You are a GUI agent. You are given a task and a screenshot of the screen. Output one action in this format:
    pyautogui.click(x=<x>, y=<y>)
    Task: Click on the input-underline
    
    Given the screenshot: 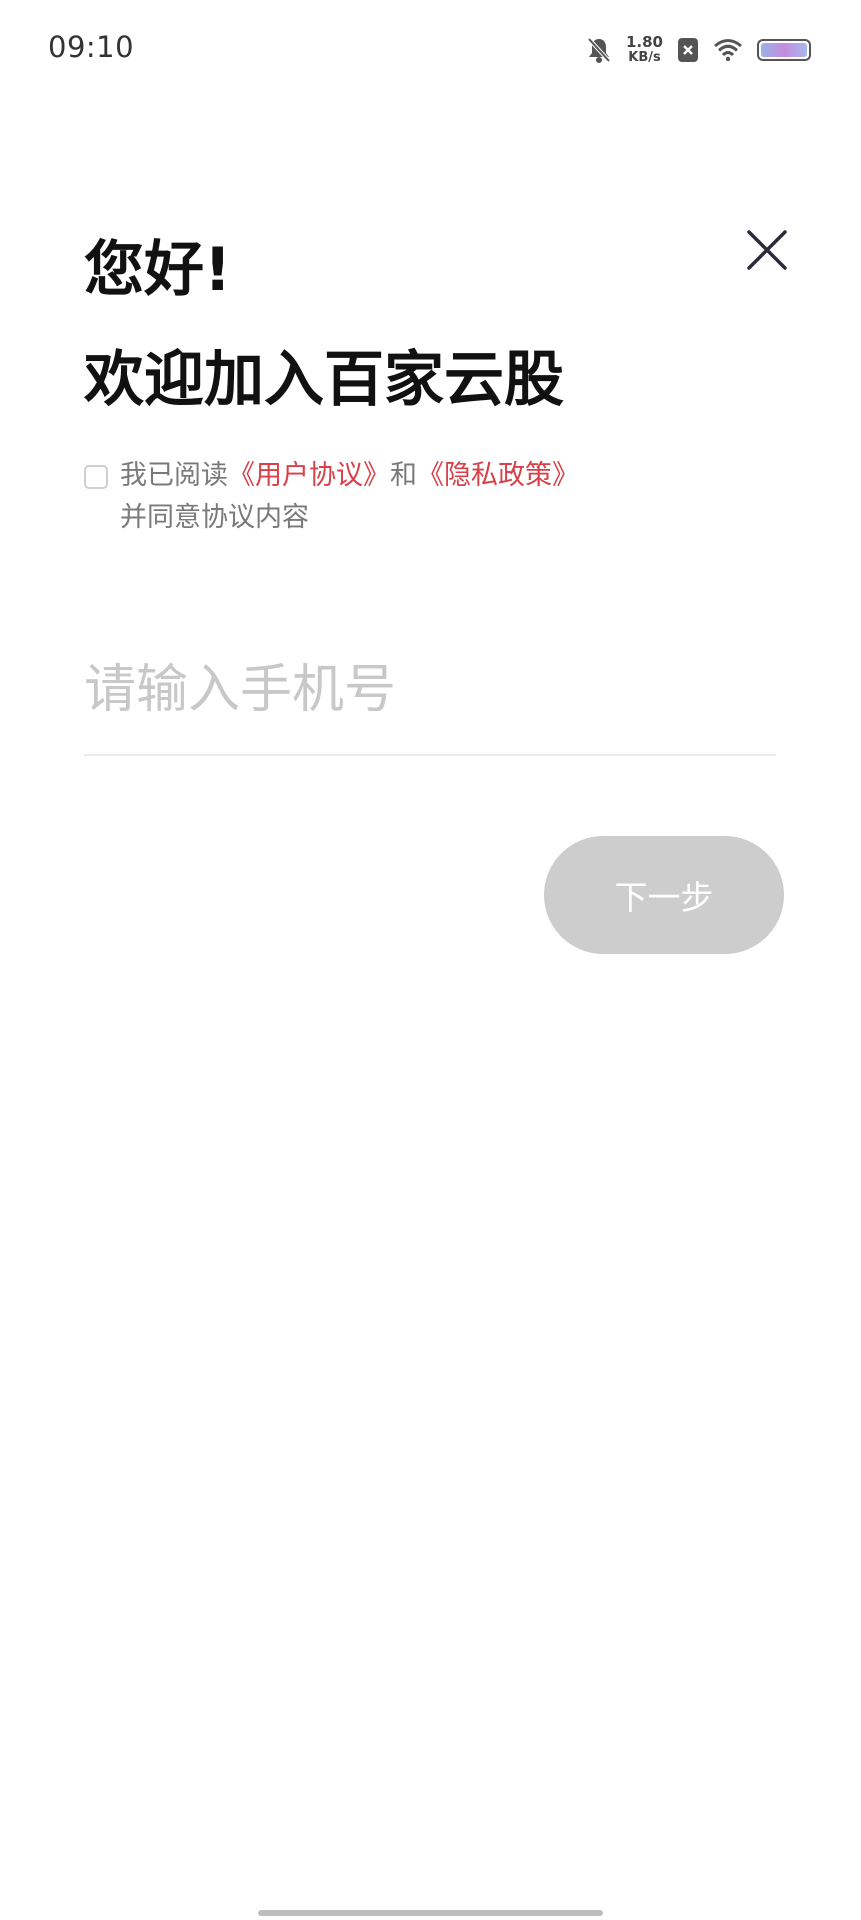 What is the action you would take?
    pyautogui.click(x=430, y=755)
    